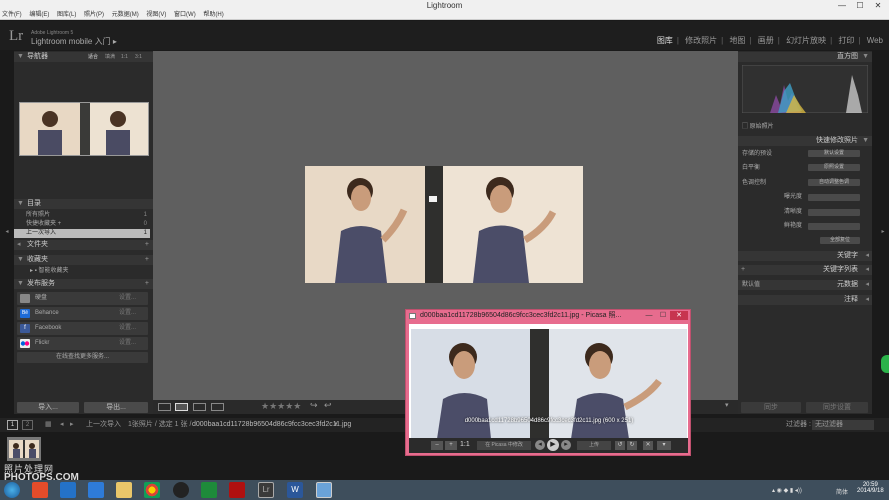  Describe the element at coordinates (281, 406) in the screenshot. I see `star-rating: ★★★★★` at that location.